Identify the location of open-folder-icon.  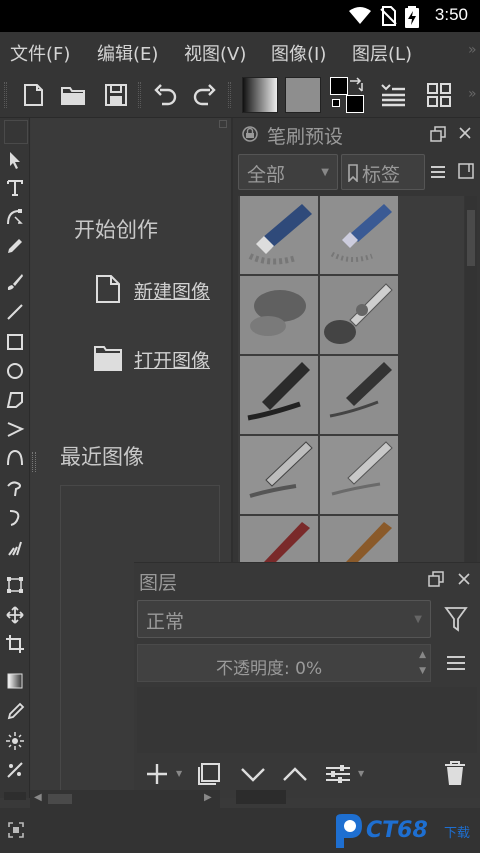
(73, 95).